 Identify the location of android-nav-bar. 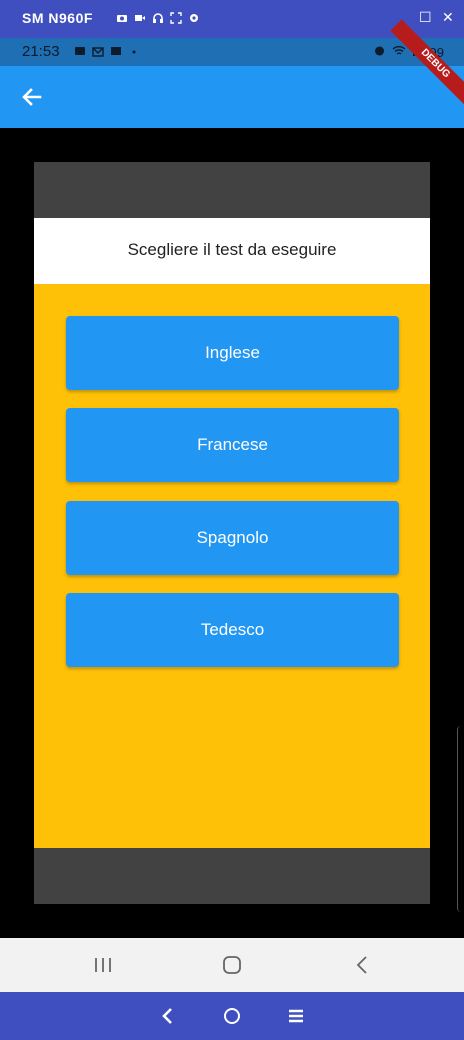
(232, 965).